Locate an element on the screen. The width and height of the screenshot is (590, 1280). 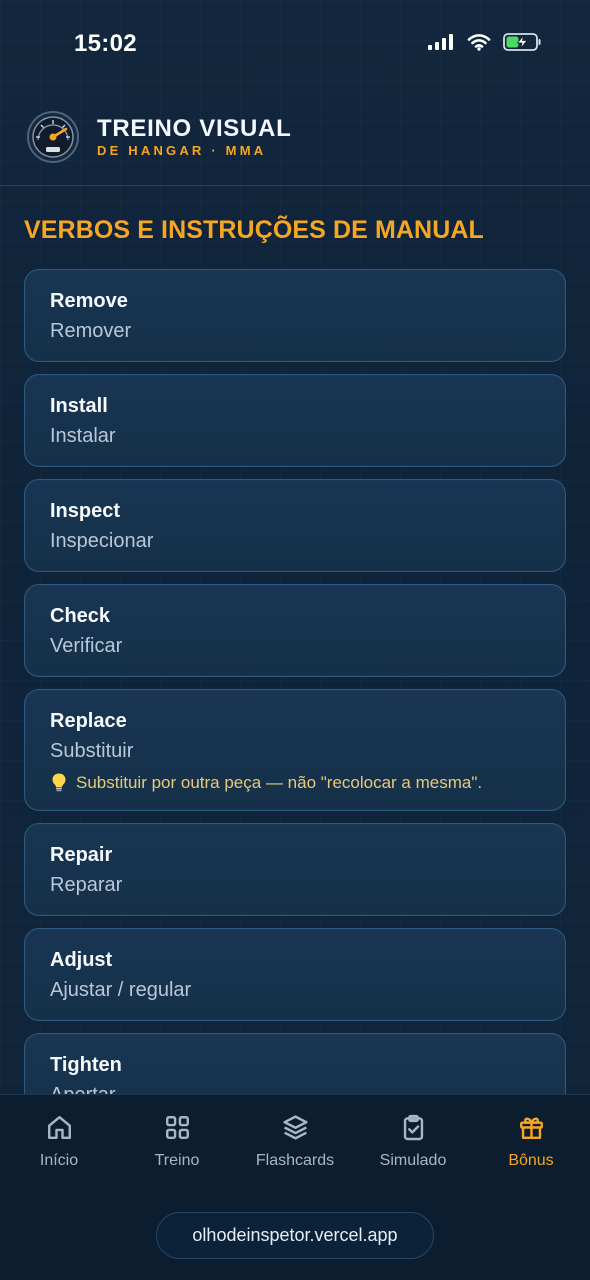
card-term: Repair is located at coordinates (81, 855).